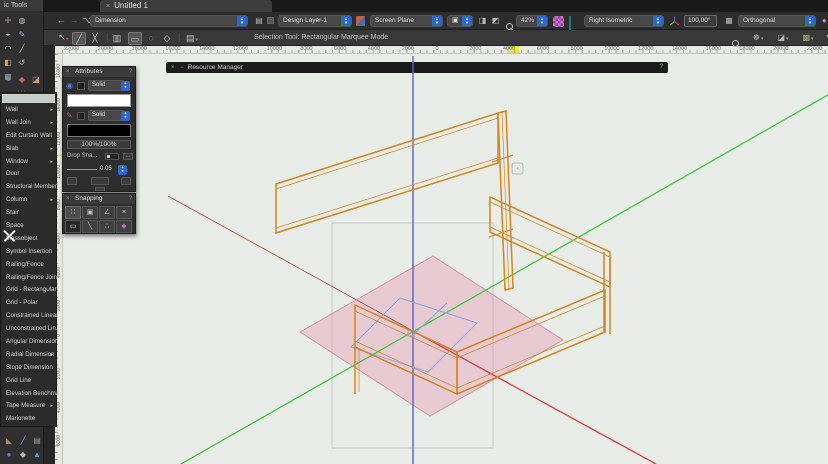  What do you see at coordinates (126, 181) in the screenshot?
I see `attribute-option-button-right` at bounding box center [126, 181].